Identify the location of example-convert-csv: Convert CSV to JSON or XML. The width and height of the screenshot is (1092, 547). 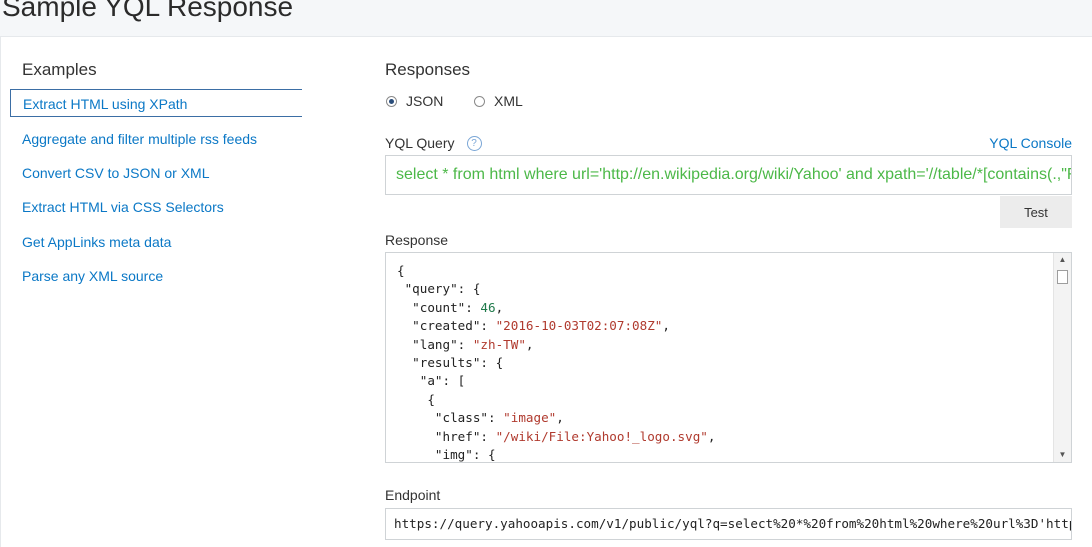
(156, 173).